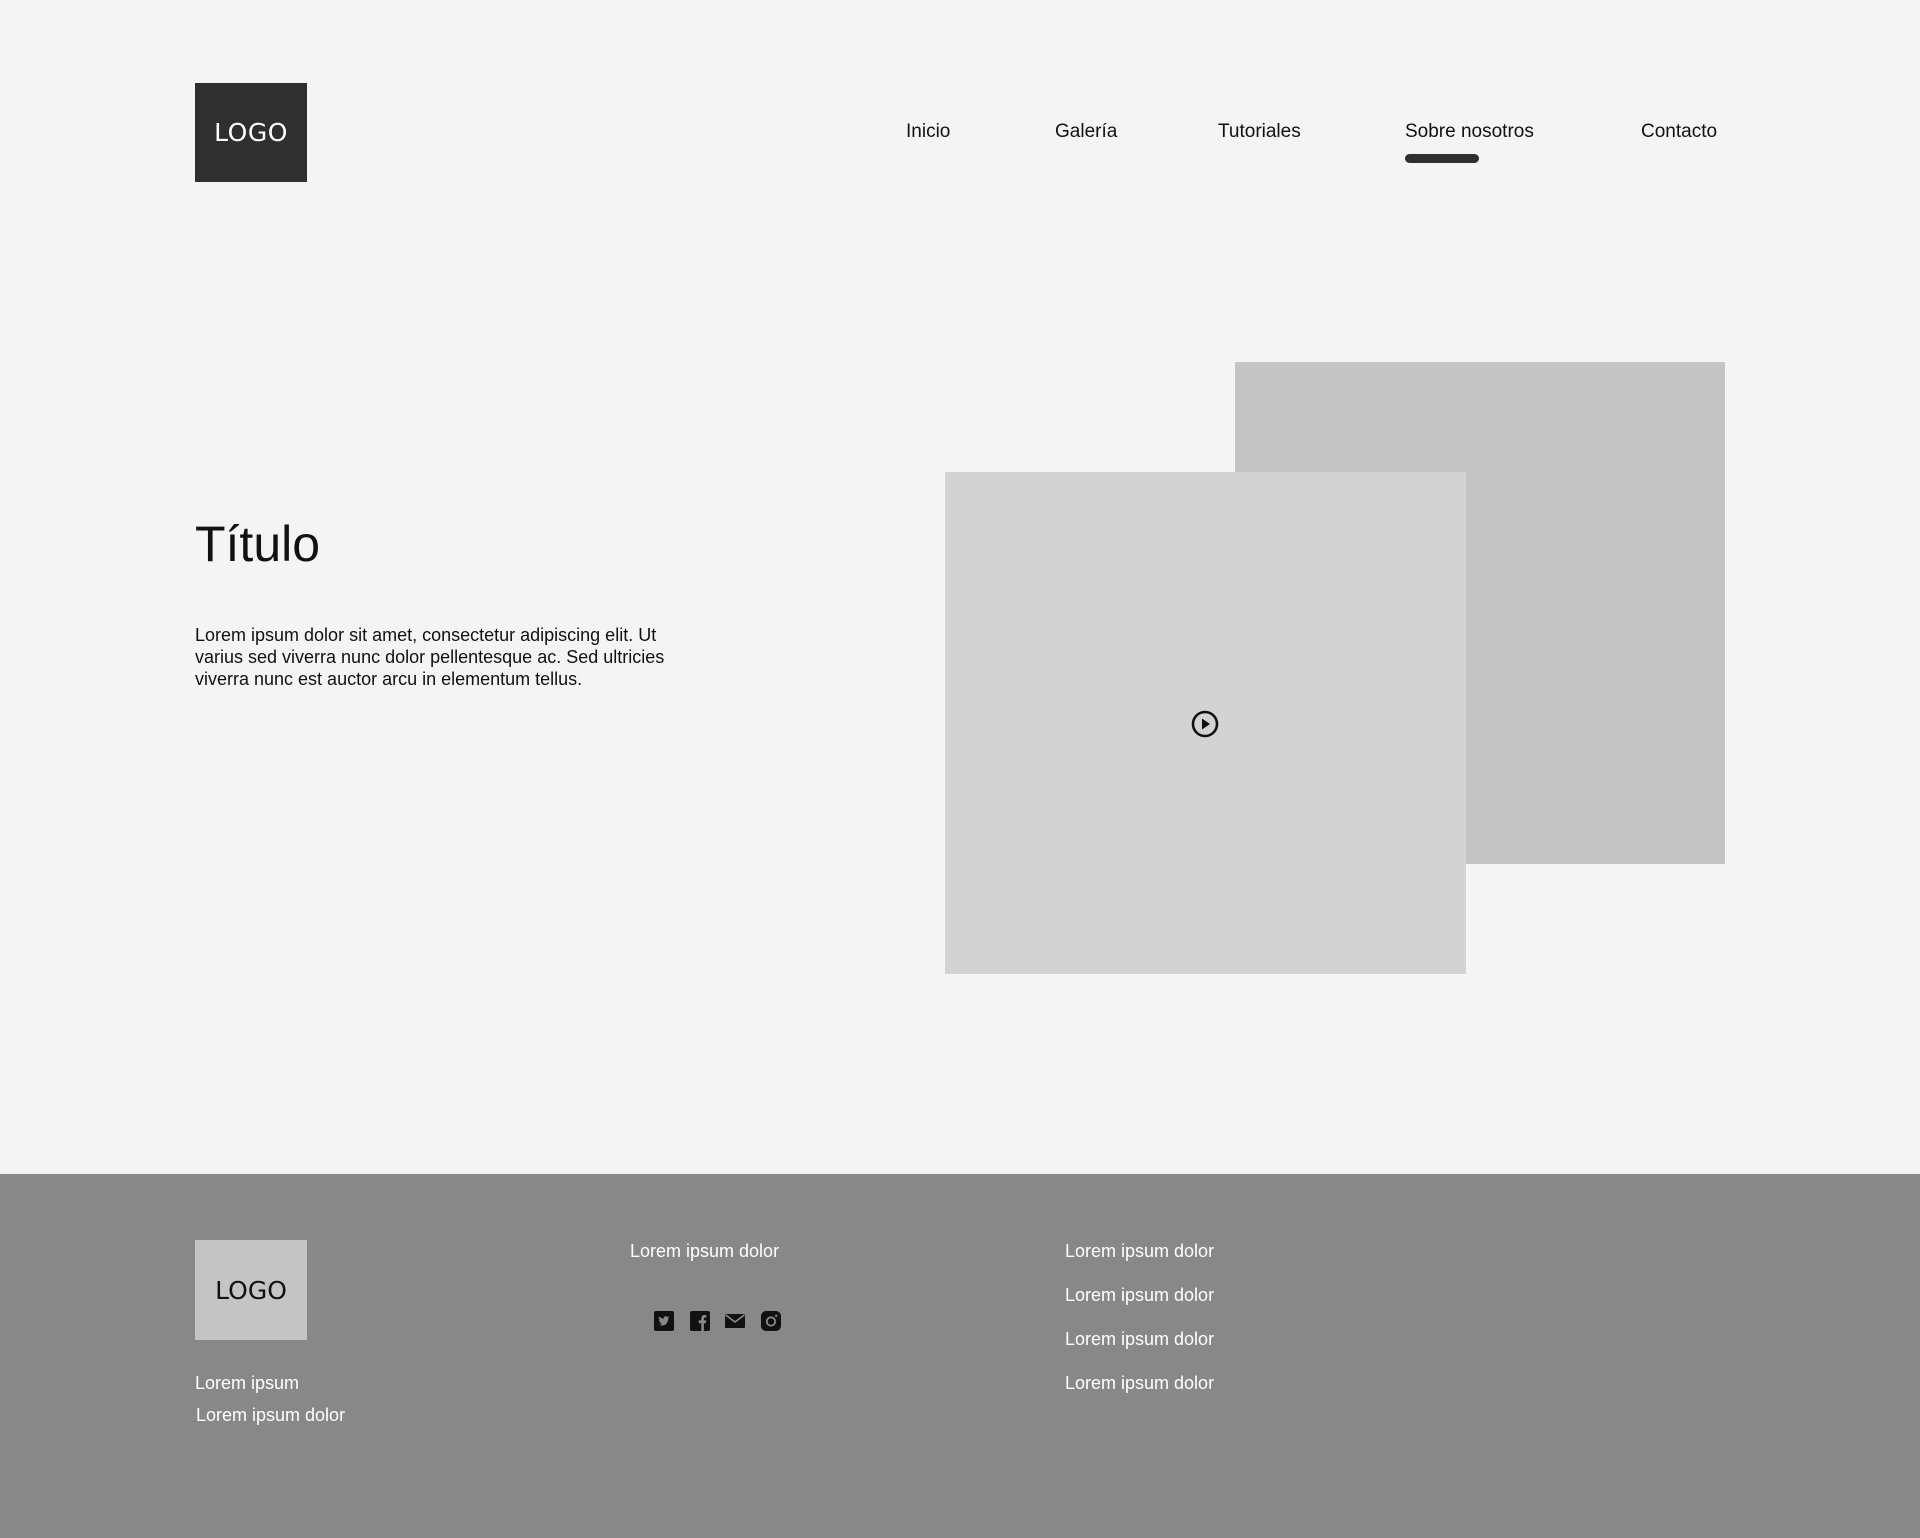  I want to click on footer-tagline: Lorem ipsum, so click(247, 1383).